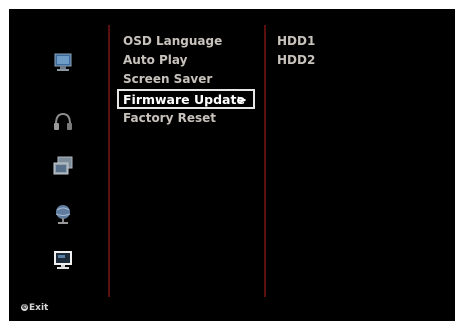 The width and height of the screenshot is (463, 329). I want to click on chevron-right-icon: >, so click(241, 99).